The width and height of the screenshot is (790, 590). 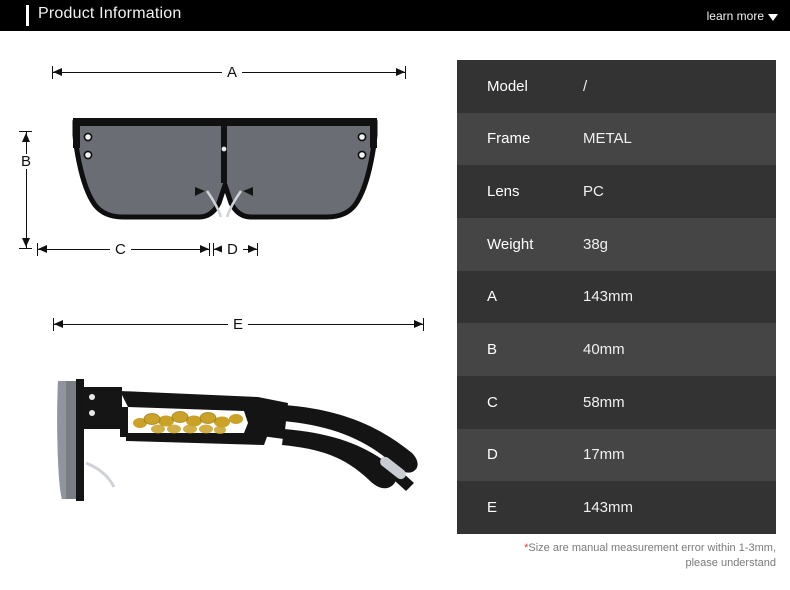 I want to click on dimension-d-label: D, so click(x=232, y=249).